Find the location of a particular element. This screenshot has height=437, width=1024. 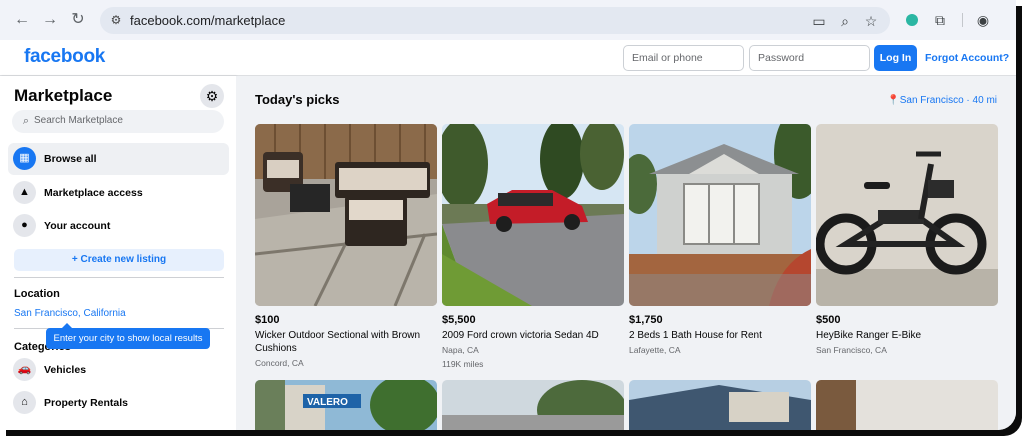

search-input: ⌕ Search Marketplace is located at coordinates (118, 121).